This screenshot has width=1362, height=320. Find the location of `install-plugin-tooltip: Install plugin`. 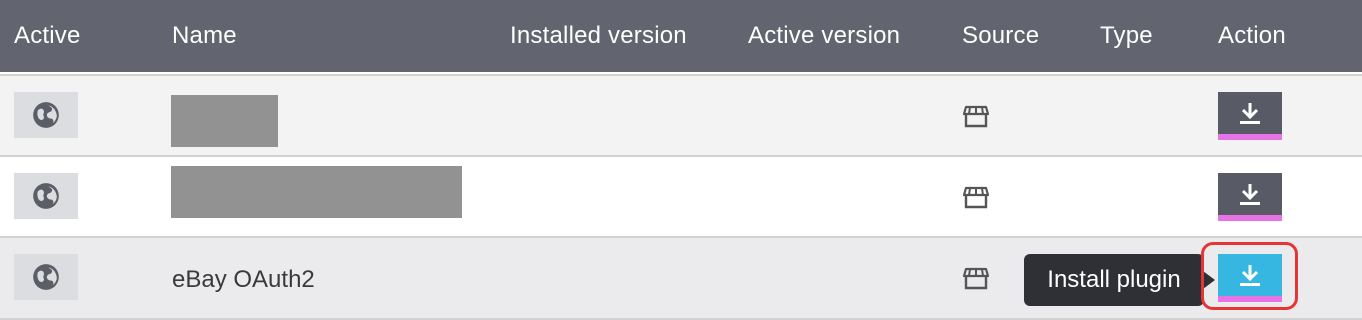

install-plugin-tooltip: Install plugin is located at coordinates (1114, 280).